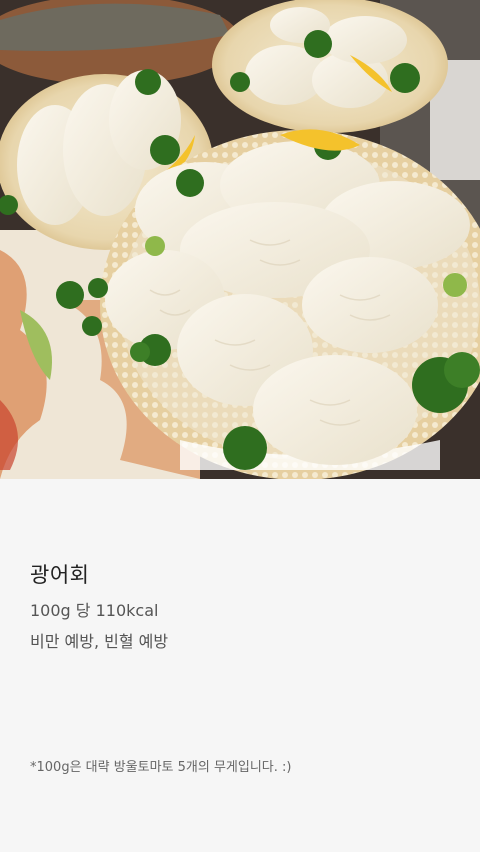 This screenshot has height=852, width=480. What do you see at coordinates (94, 610) in the screenshot?
I see `calorie-info: 100g 당 110kcal` at bounding box center [94, 610].